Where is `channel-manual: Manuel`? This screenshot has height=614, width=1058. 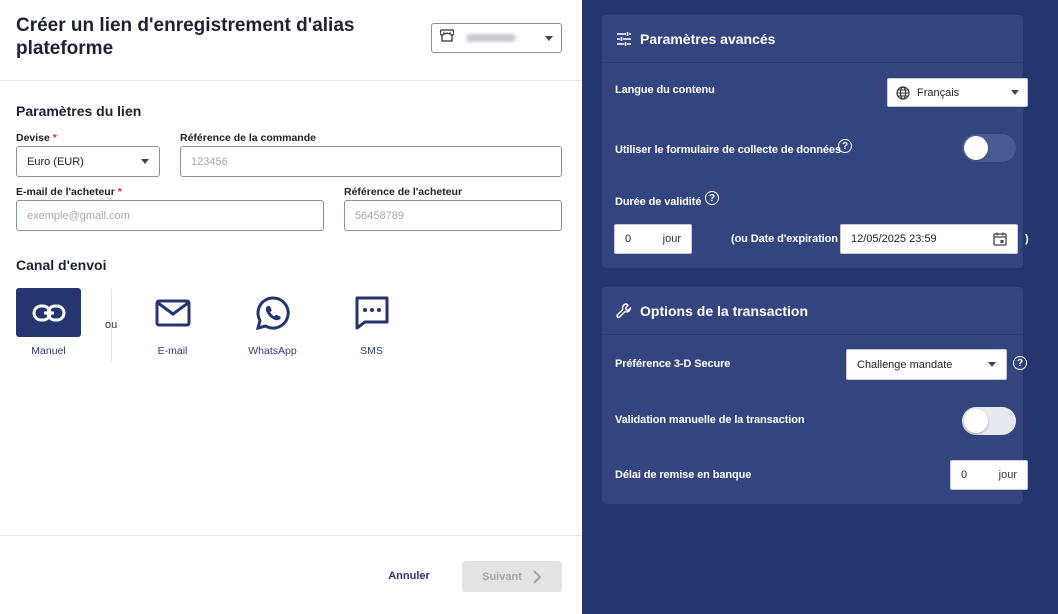
channel-manual: Manuel is located at coordinates (48, 322).